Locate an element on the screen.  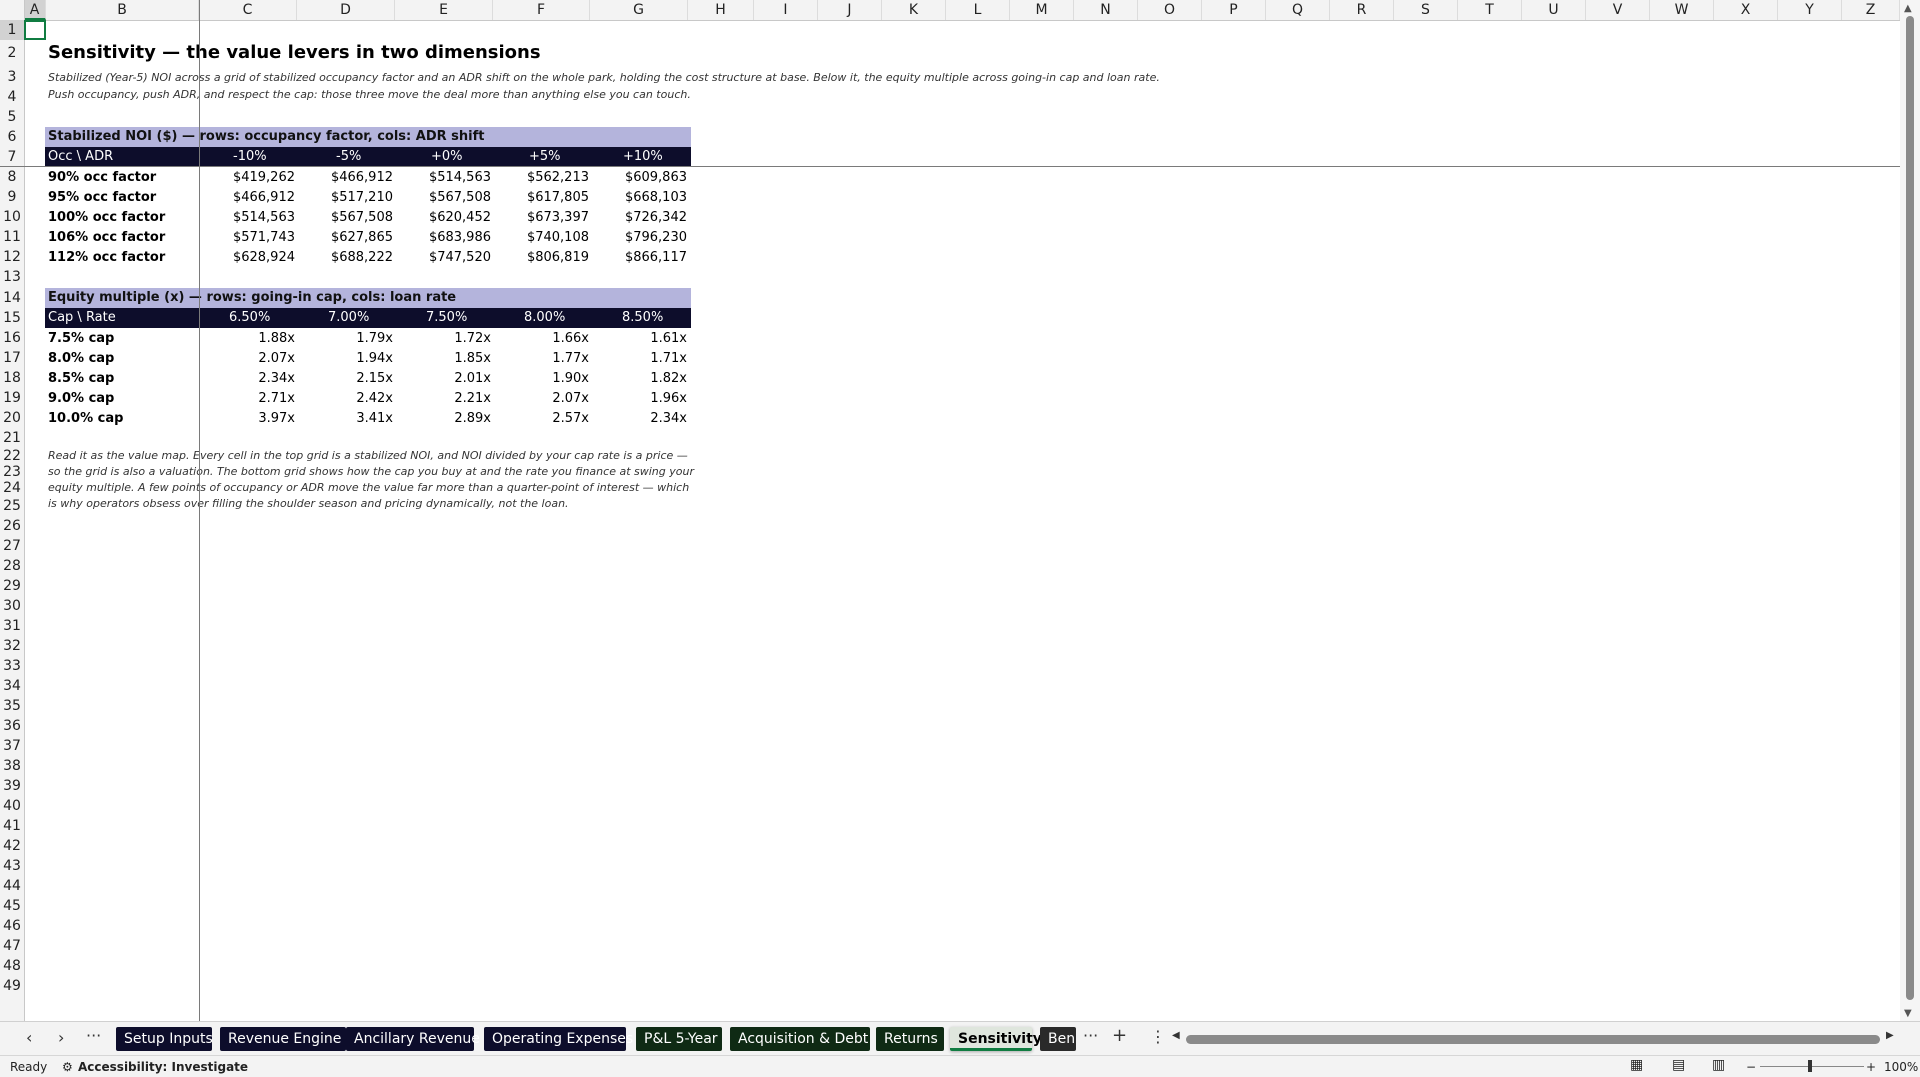
equity-cell: 2.21x is located at coordinates (446, 399).